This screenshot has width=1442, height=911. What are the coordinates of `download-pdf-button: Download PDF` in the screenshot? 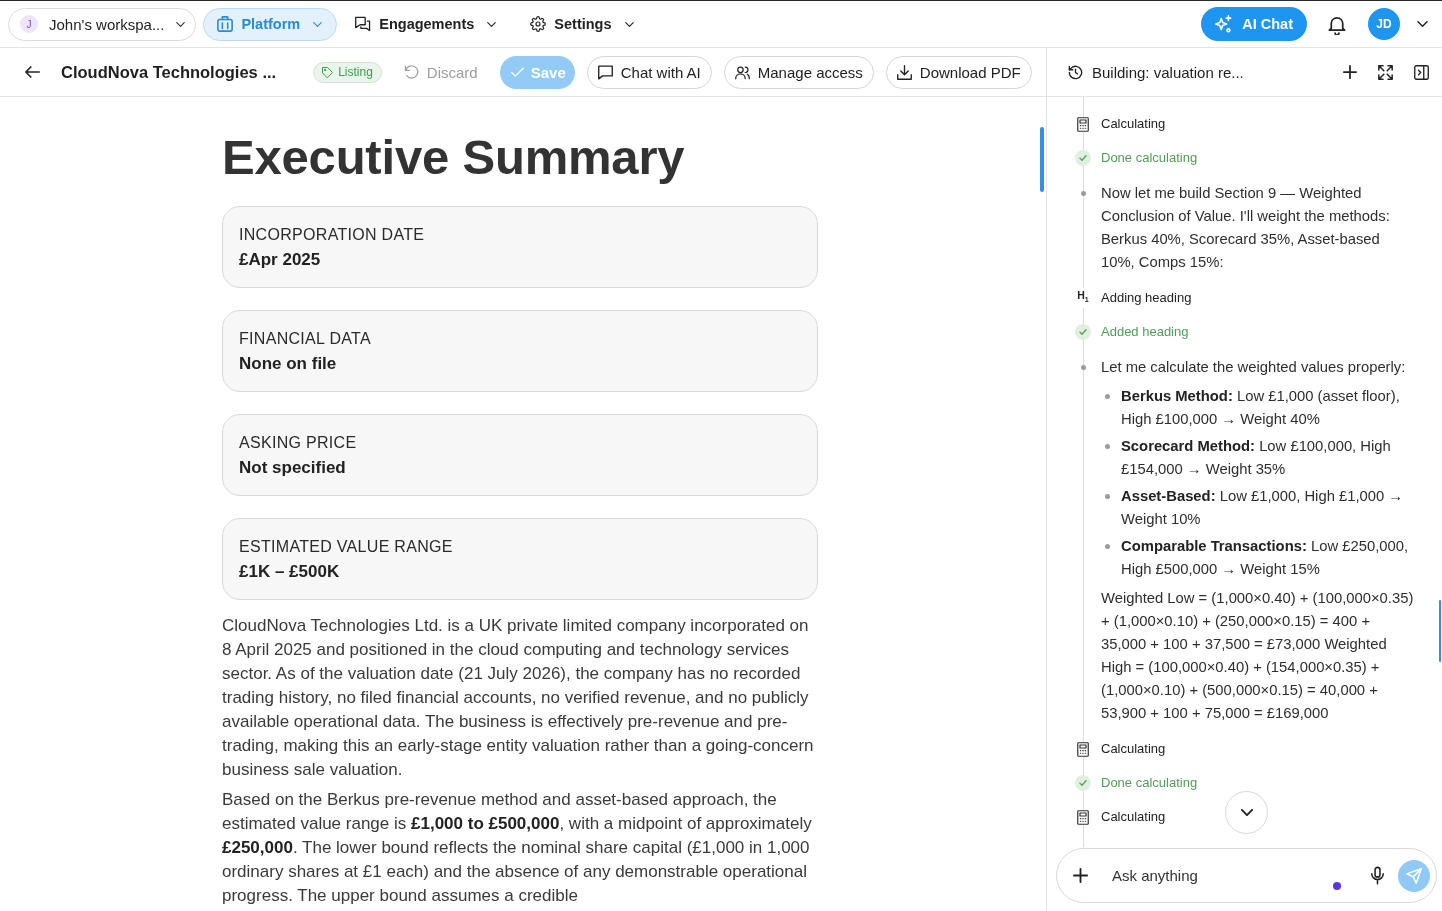 It's located at (958, 72).